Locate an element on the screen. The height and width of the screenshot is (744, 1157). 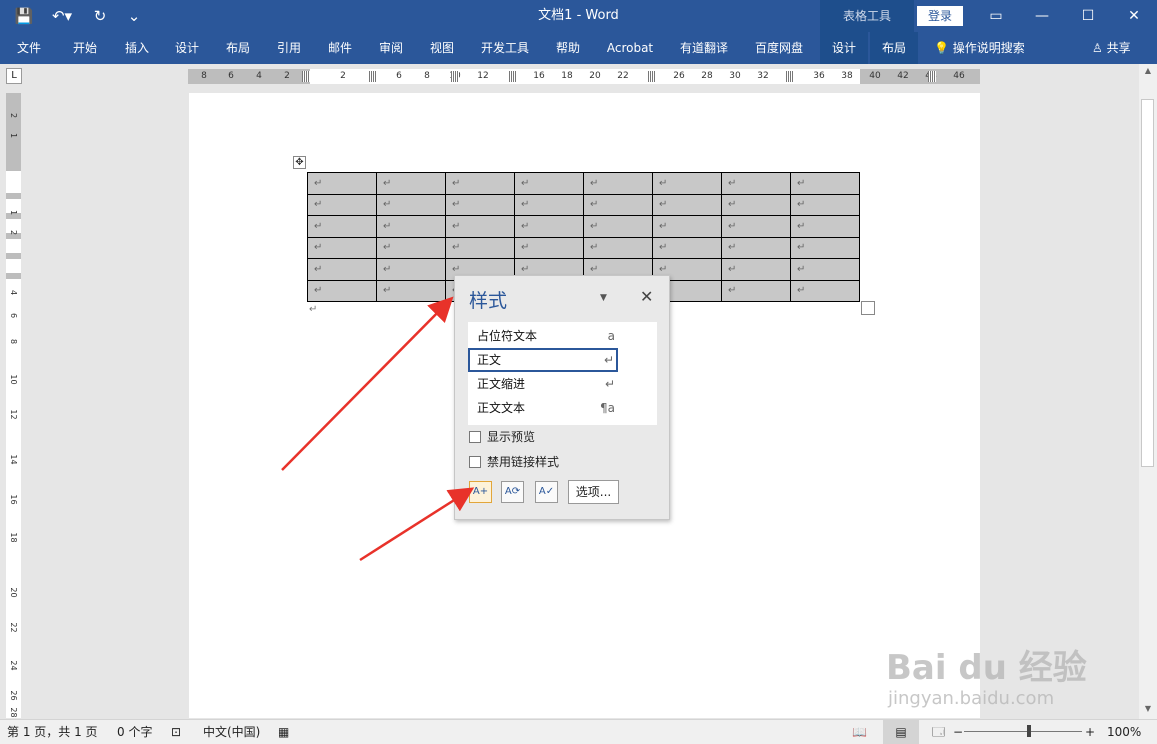
tab-view: 视图 is located at coordinates (442, 48).